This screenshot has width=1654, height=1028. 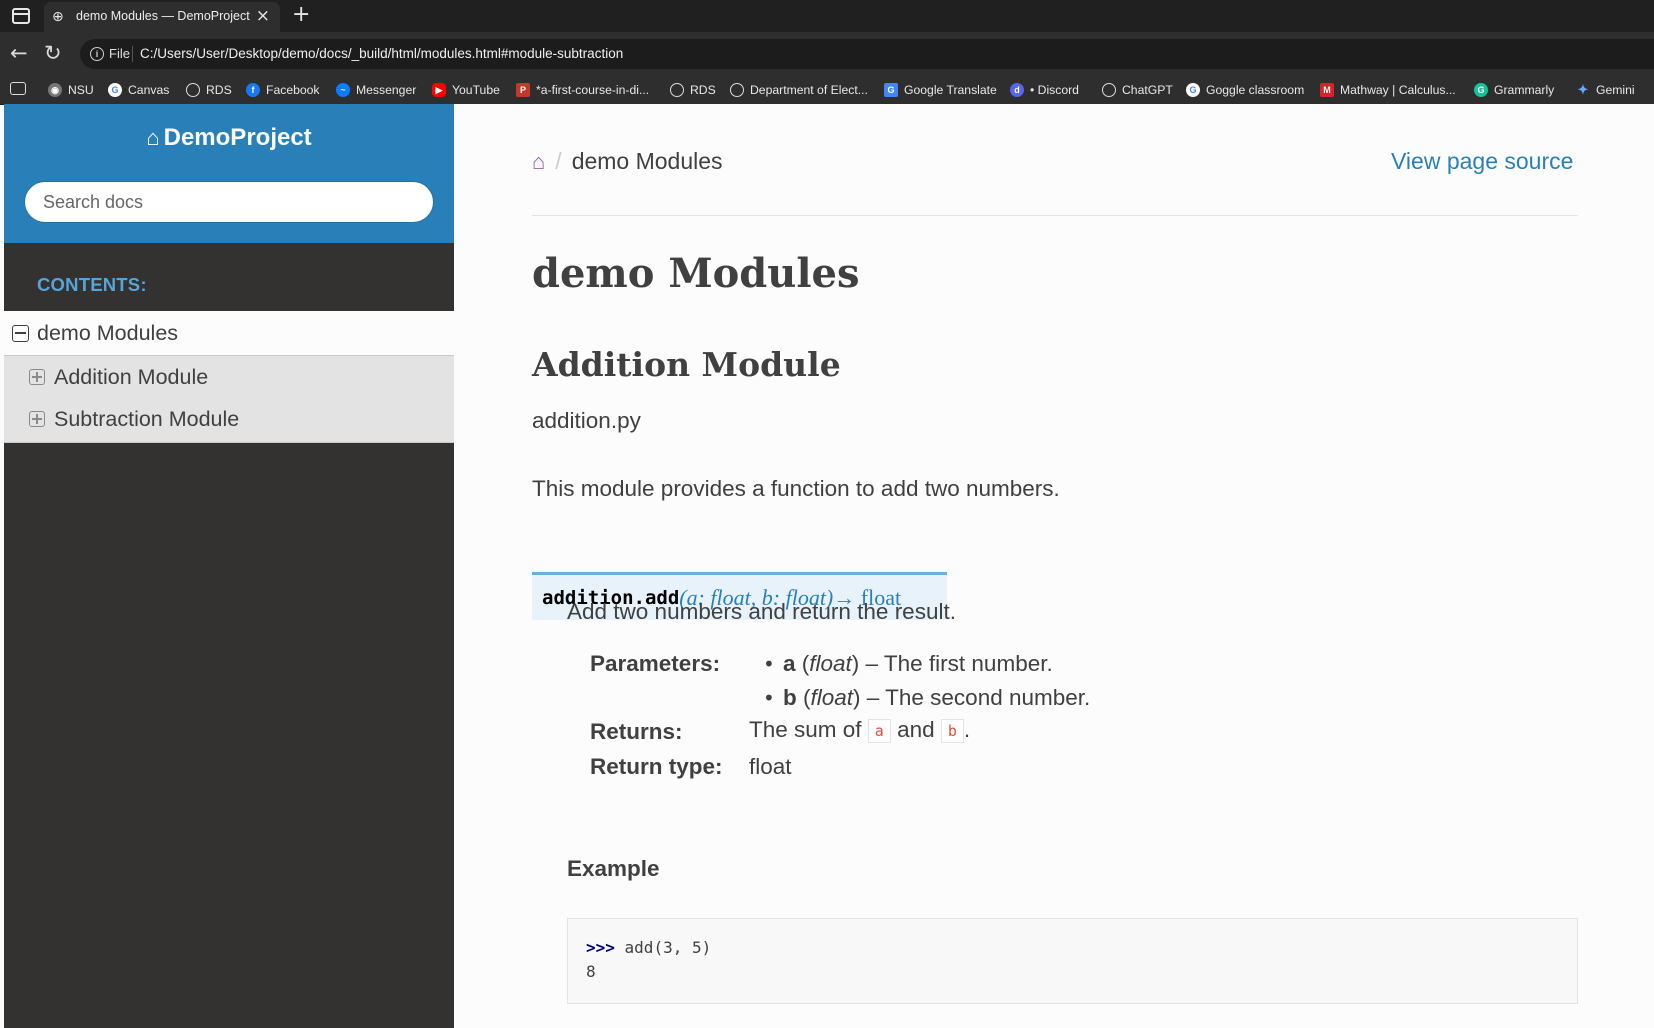 I want to click on breadcrumb: ⌂ / demo Modules, so click(x=627, y=161).